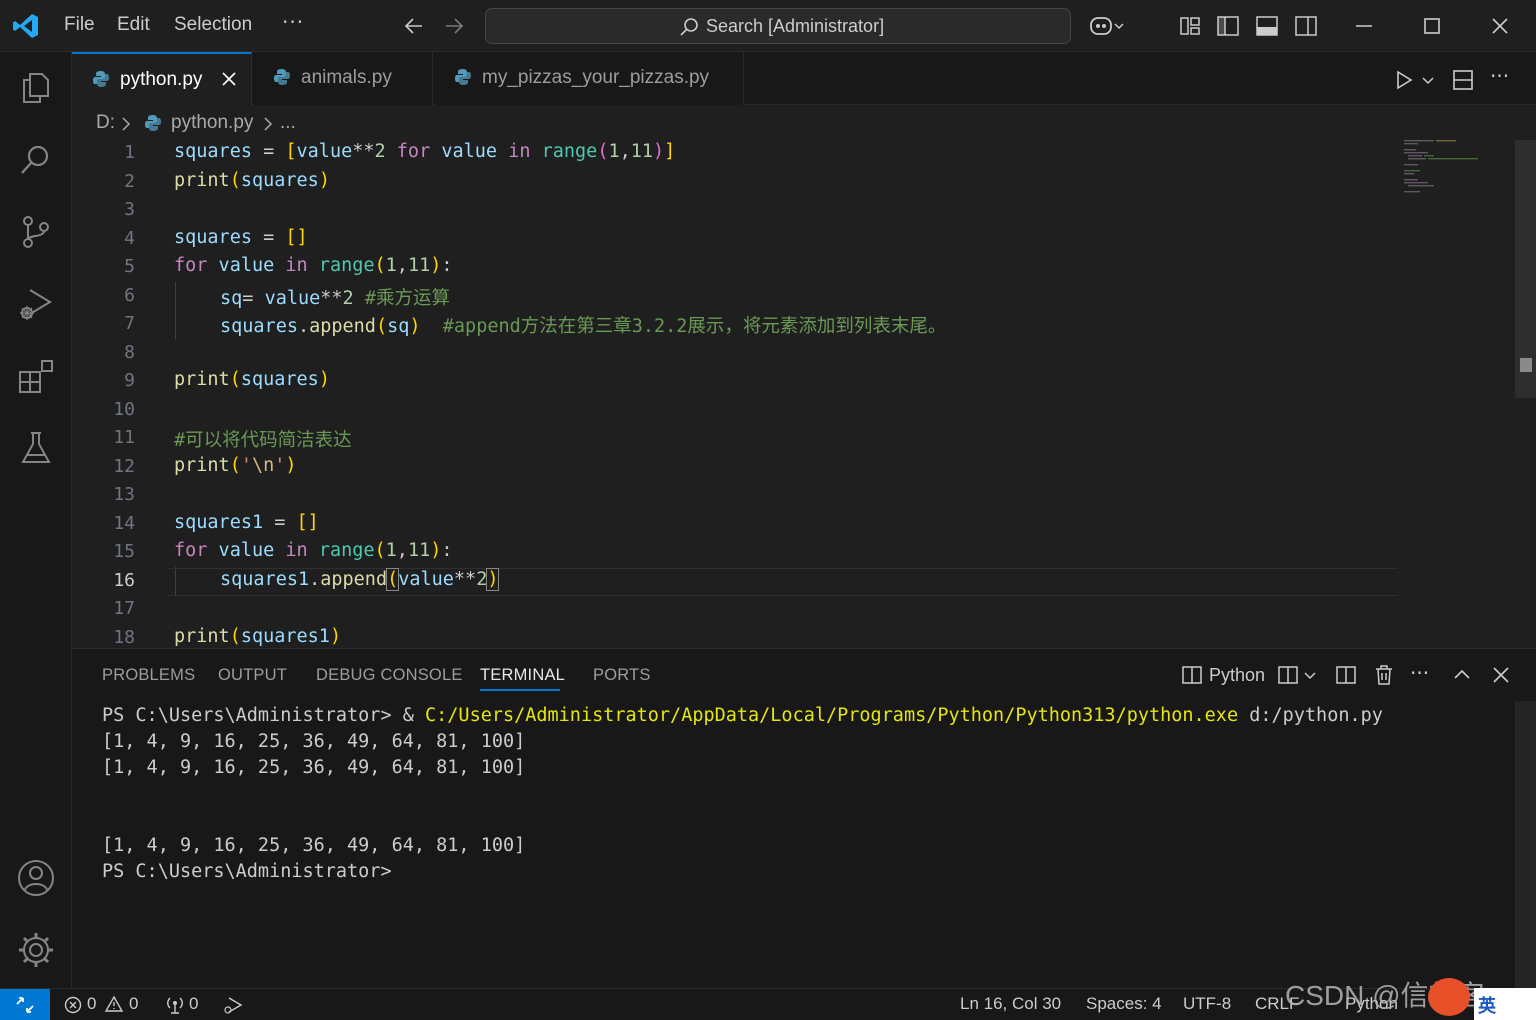  I want to click on cursor-position: Ln 16, Col 30, so click(1010, 1004).